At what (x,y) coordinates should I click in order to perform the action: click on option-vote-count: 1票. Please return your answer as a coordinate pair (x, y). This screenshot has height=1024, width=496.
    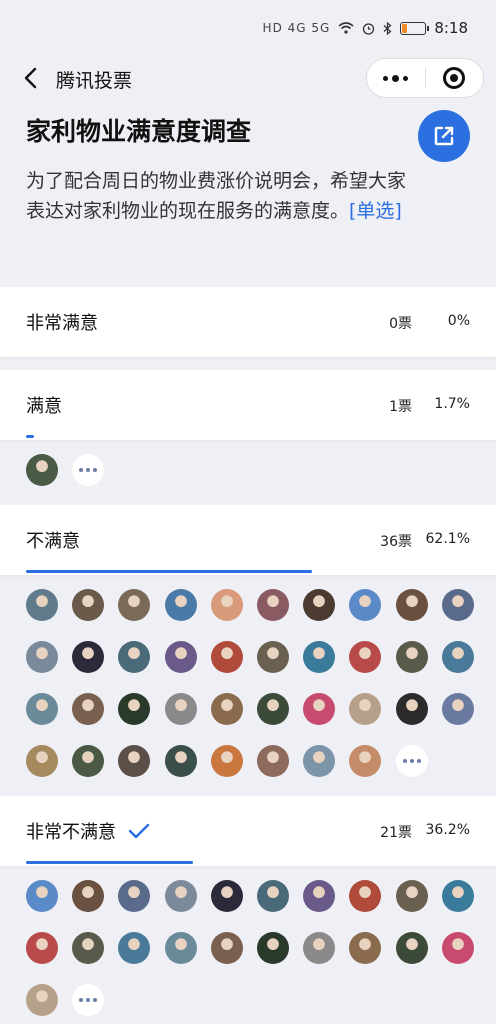
    Looking at the image, I should click on (400, 407).